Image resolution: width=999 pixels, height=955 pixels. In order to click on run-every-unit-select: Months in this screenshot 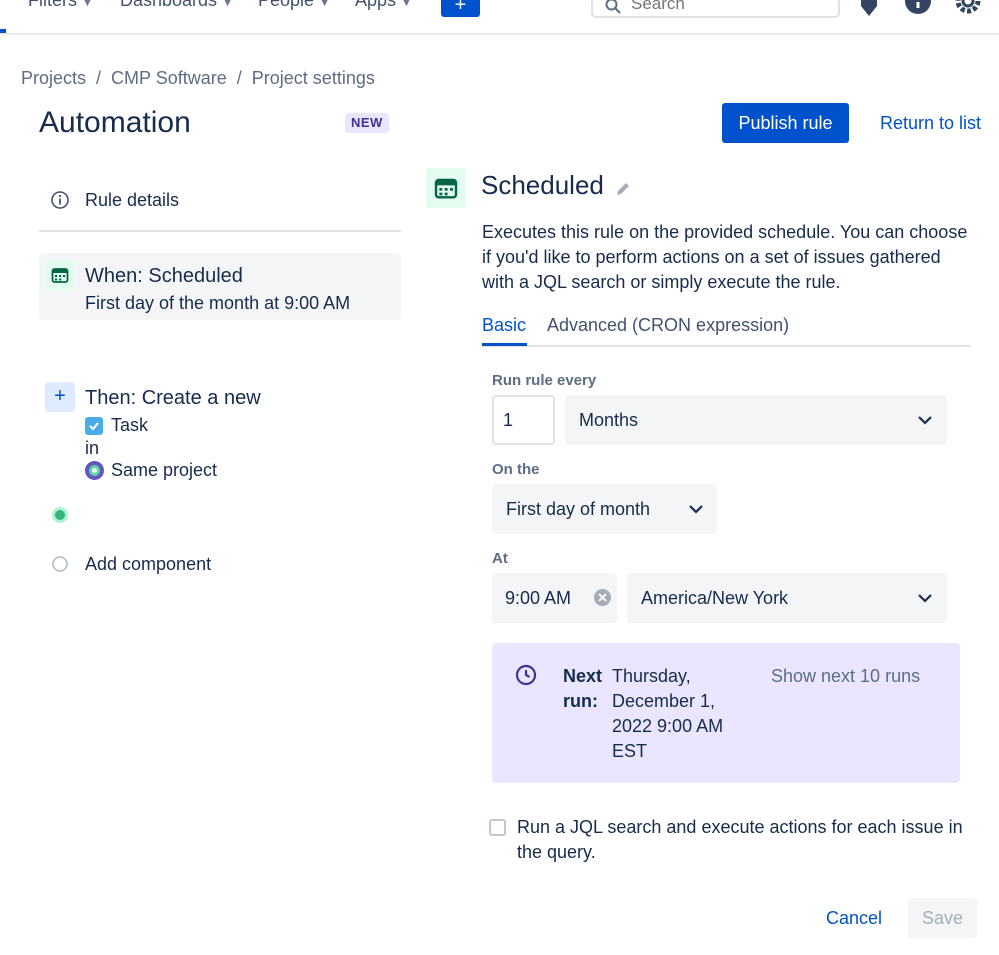, I will do `click(756, 420)`.